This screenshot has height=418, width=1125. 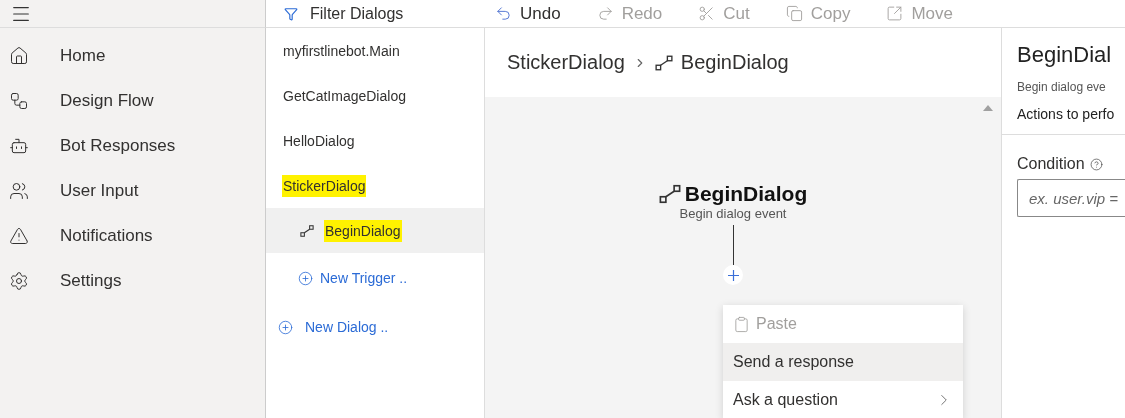 I want to click on item-label: GetCatImageDialog, so click(x=344, y=96).